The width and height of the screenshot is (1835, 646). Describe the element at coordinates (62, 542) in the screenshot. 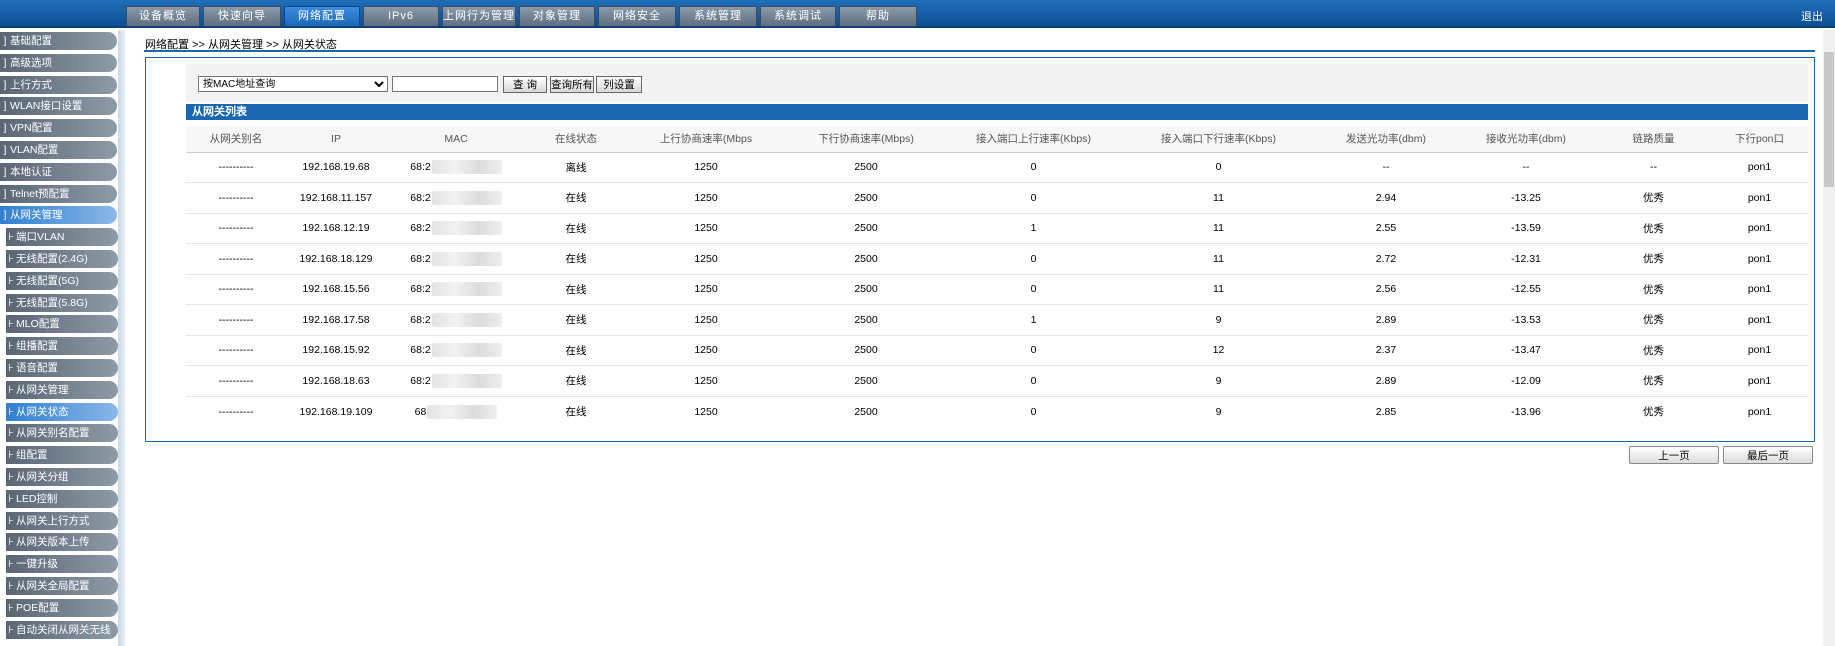

I see `sidebar-item: ⊦ 从网关版本上传` at that location.